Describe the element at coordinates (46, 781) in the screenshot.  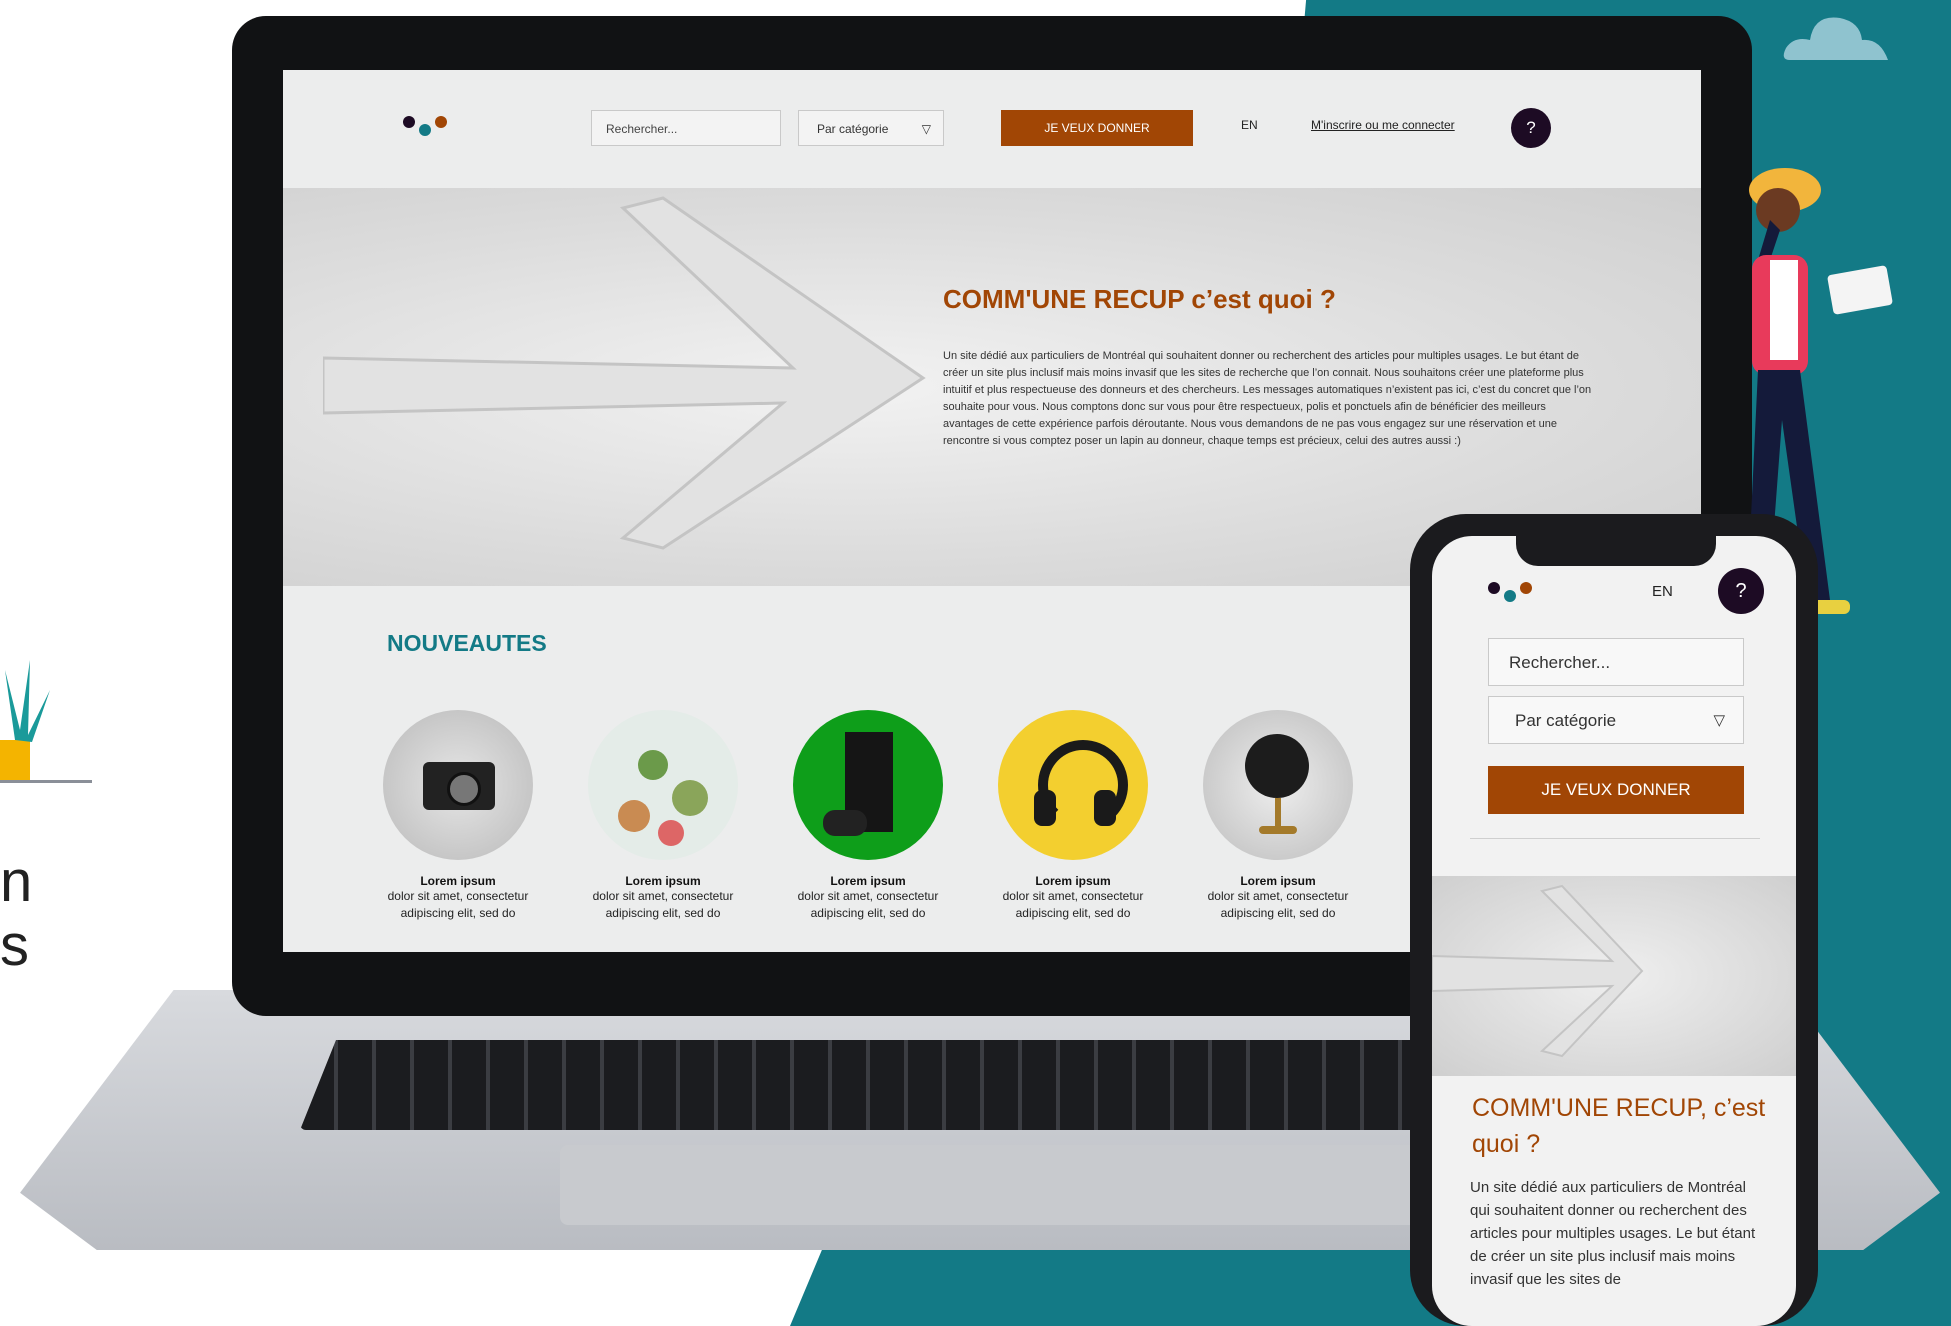
I see `ground-line` at that location.